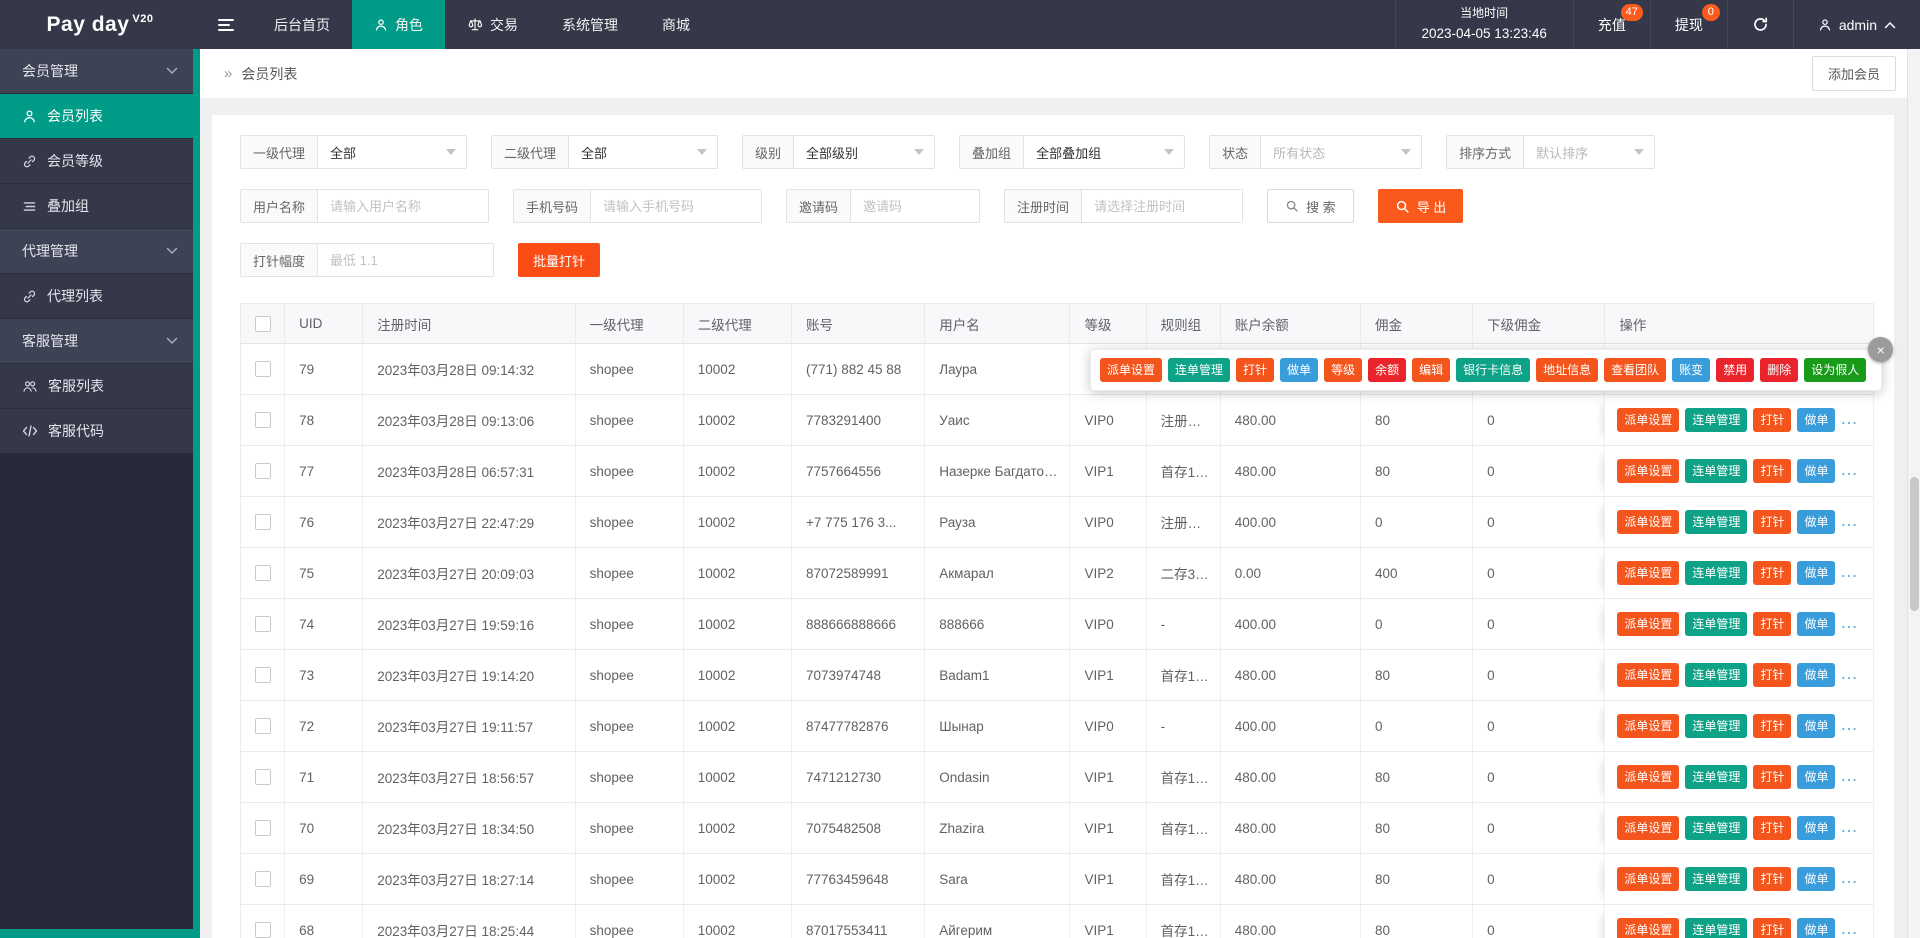 This screenshot has width=1920, height=938. What do you see at coordinates (1255, 370) in the screenshot?
I see `popup-action-button: 打针` at bounding box center [1255, 370].